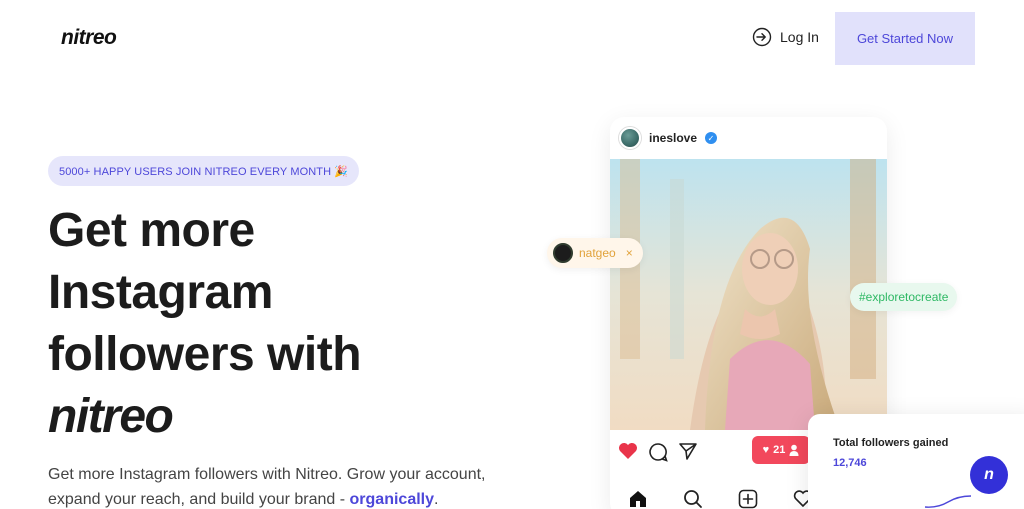  Describe the element at coordinates (904, 297) in the screenshot. I see `tag-exploretocreate: #exploretocreate` at that location.